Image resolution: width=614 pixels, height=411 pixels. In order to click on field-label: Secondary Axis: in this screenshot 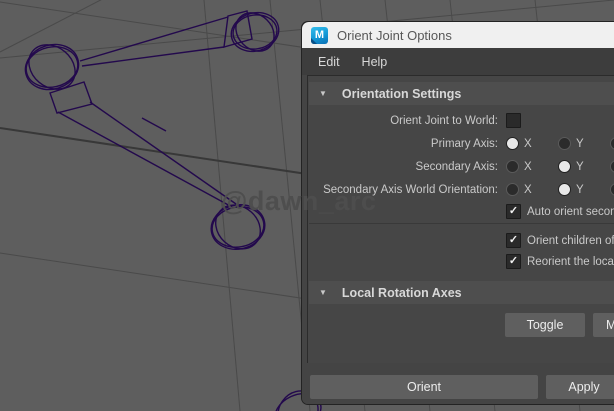, I will do `click(456, 166)`.